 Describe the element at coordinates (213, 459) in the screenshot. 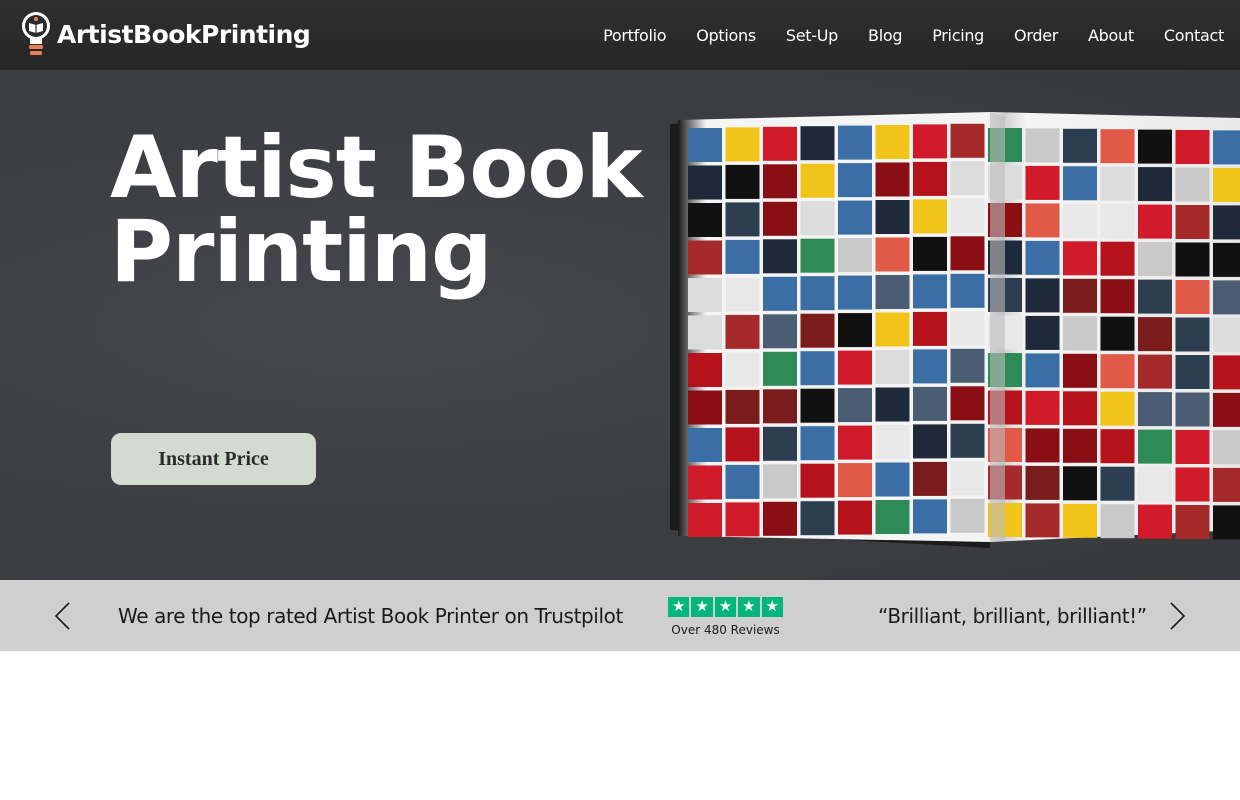

I see `instant-price-button: Instant Price` at that location.